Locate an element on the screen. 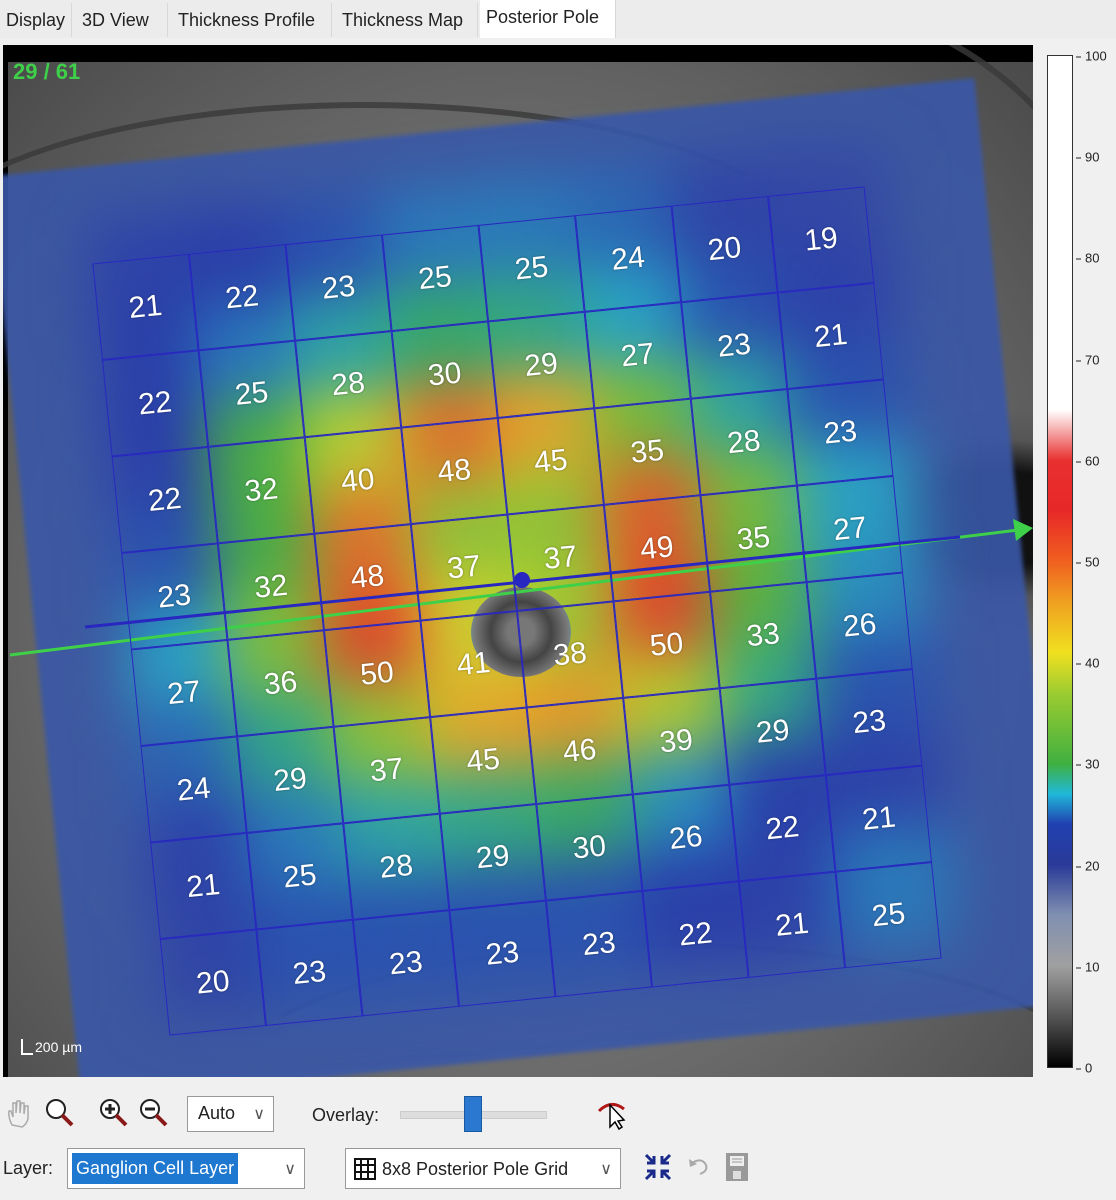 This screenshot has height=1200, width=1116. hand-icon is located at coordinates (19, 1113).